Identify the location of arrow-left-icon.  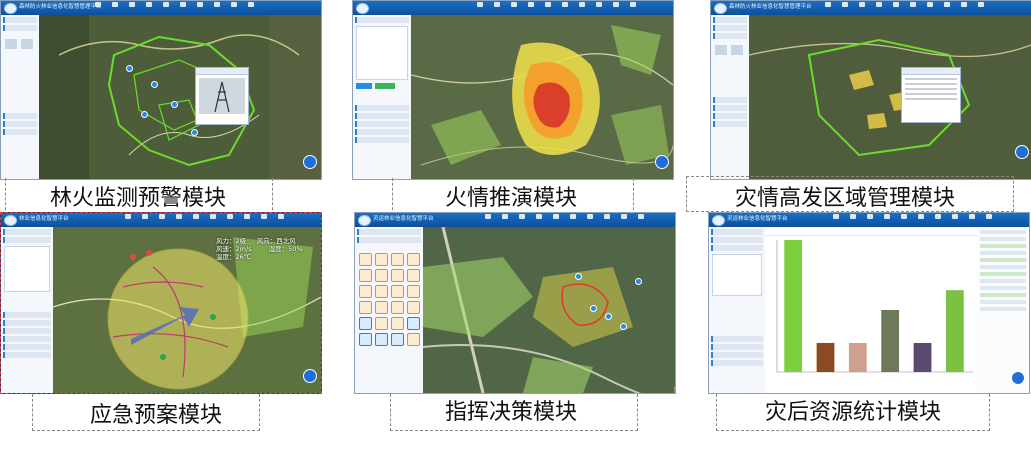
(365, 275).